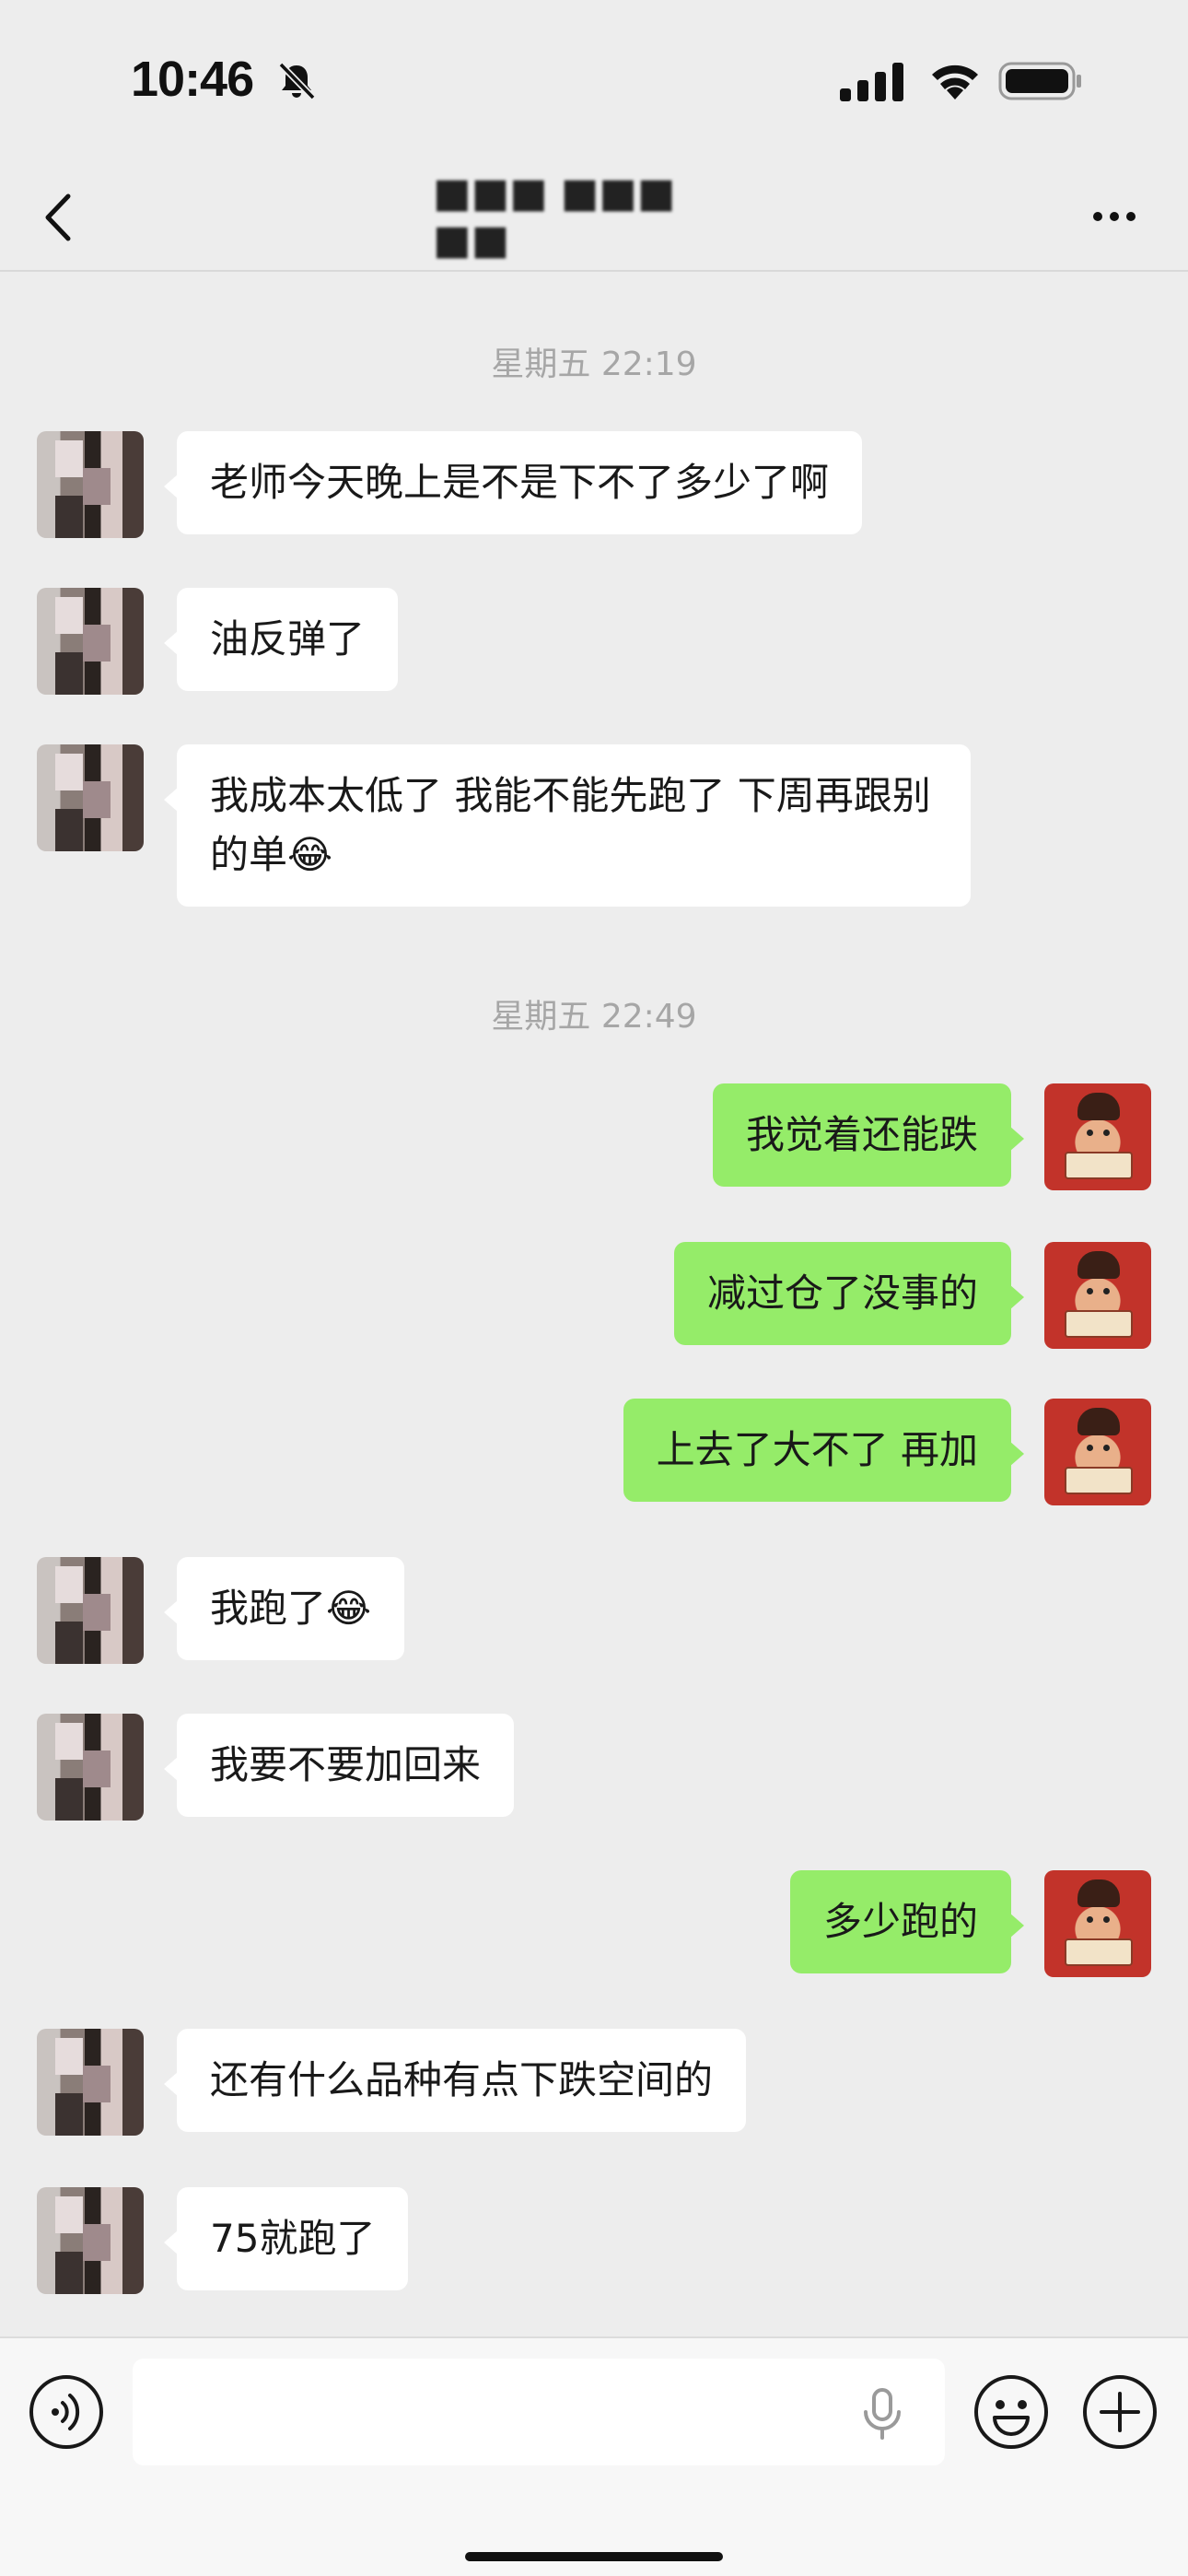  What do you see at coordinates (339, 1765) in the screenshot?
I see `message-bubble-received: 我要不要加回来` at bounding box center [339, 1765].